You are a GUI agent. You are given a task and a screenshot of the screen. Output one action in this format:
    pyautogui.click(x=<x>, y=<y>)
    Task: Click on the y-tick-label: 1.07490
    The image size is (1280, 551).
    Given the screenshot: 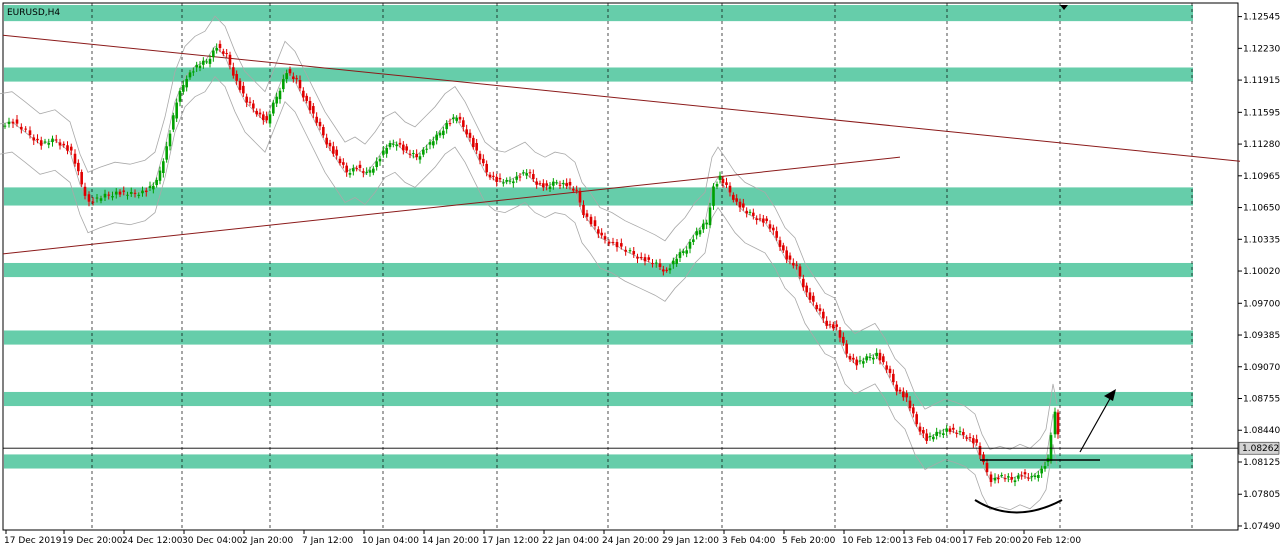 What is the action you would take?
    pyautogui.click(x=1261, y=527)
    